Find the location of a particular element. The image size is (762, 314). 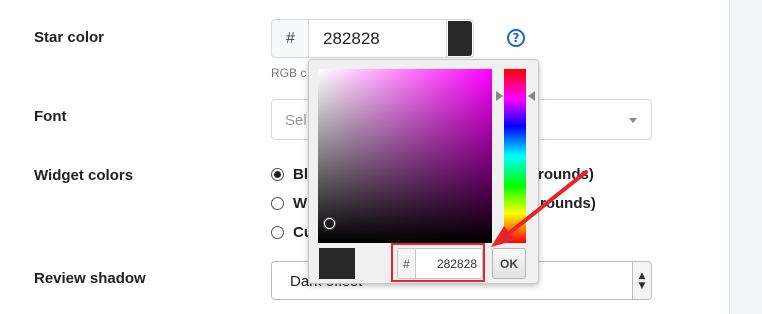

font-select-placeholder: Sel is located at coordinates (296, 120).